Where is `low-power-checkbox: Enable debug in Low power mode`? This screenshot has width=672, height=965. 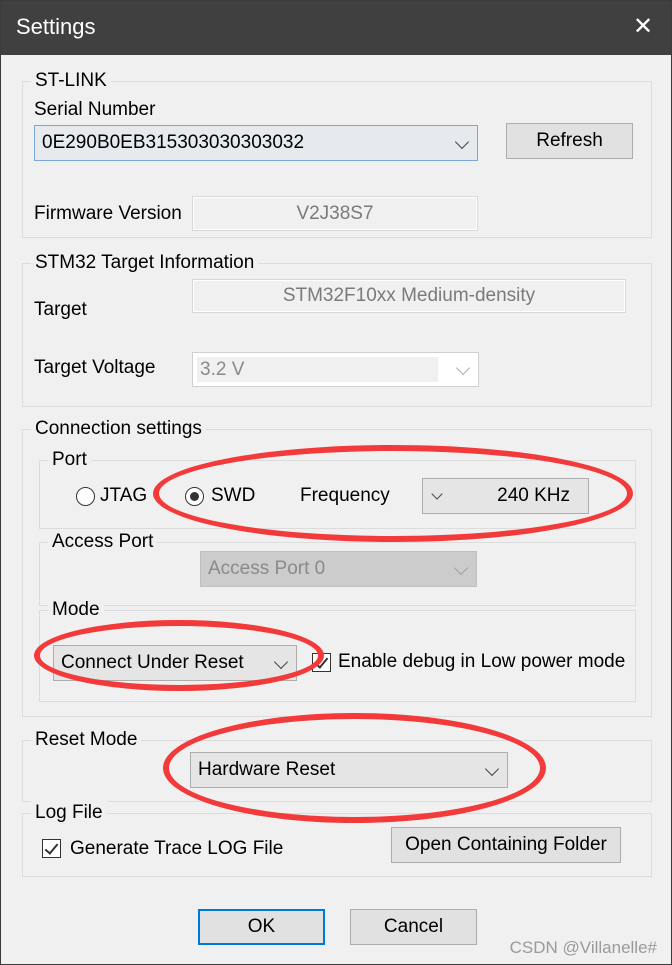
low-power-checkbox: Enable debug in Low power mode is located at coordinates (472, 663).